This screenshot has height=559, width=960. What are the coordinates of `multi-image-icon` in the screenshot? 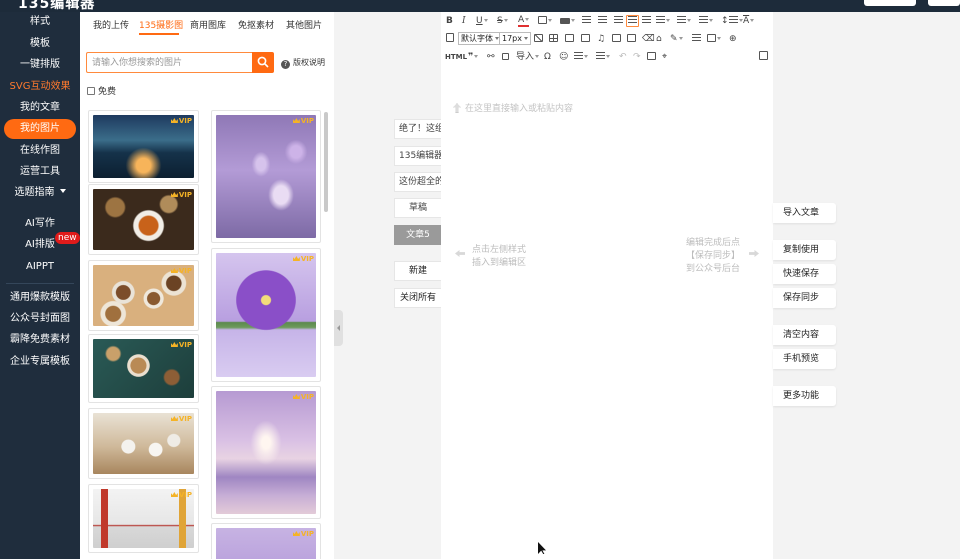 It's located at (585, 39).